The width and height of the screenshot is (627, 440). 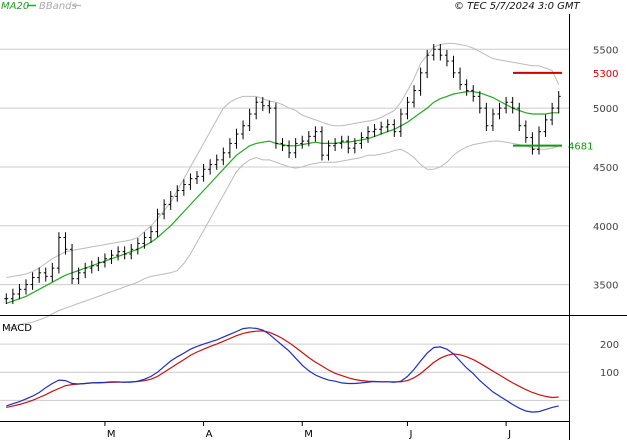 I want to click on chart-header: MA20 BBands © TEC 5/7/2024 3:0 GMT, so click(x=291, y=6).